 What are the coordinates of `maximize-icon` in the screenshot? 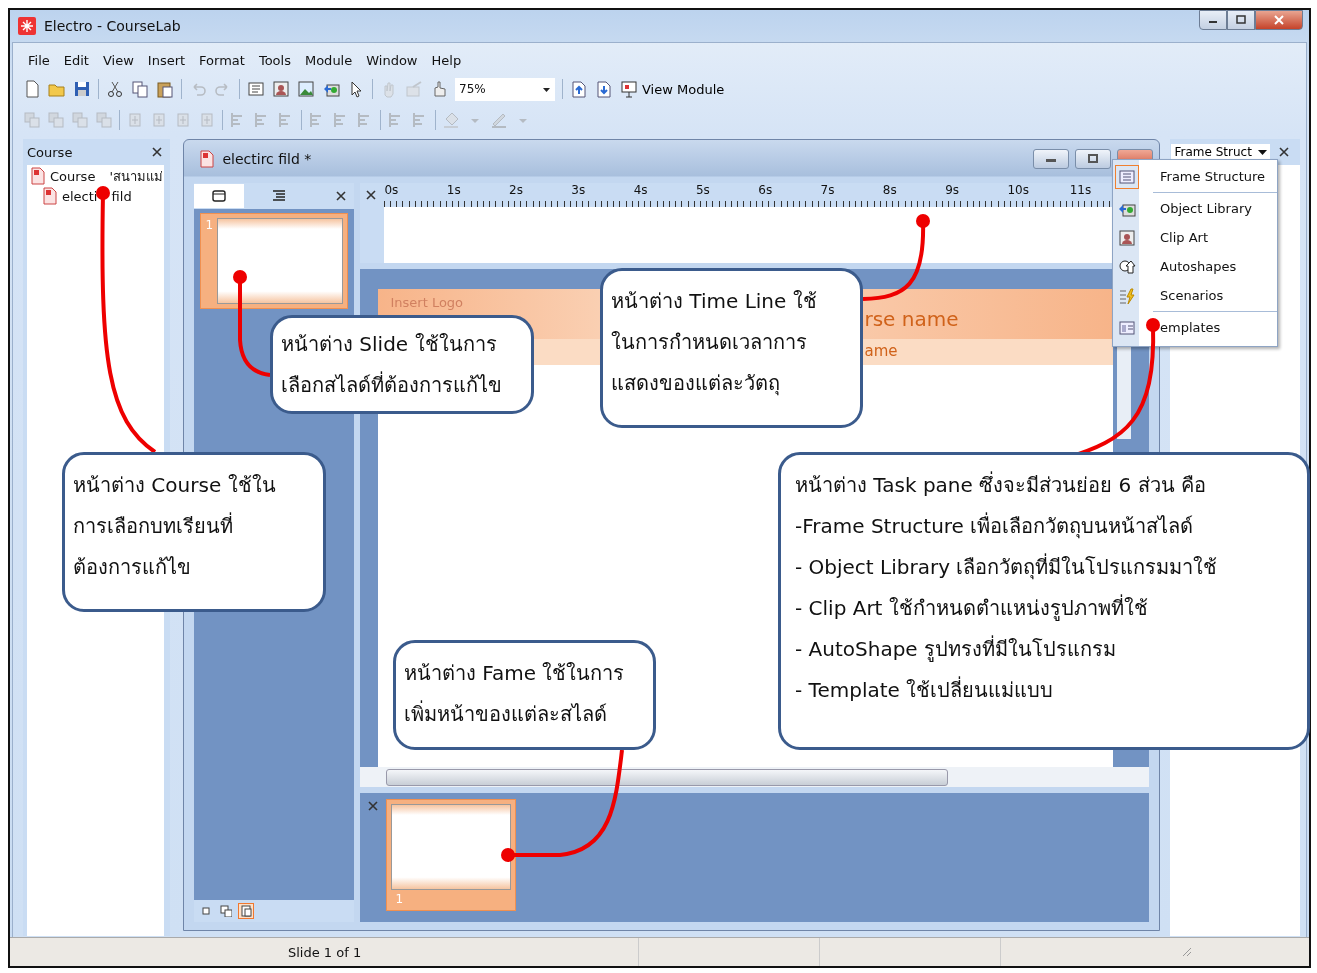 It's located at (1241, 20).